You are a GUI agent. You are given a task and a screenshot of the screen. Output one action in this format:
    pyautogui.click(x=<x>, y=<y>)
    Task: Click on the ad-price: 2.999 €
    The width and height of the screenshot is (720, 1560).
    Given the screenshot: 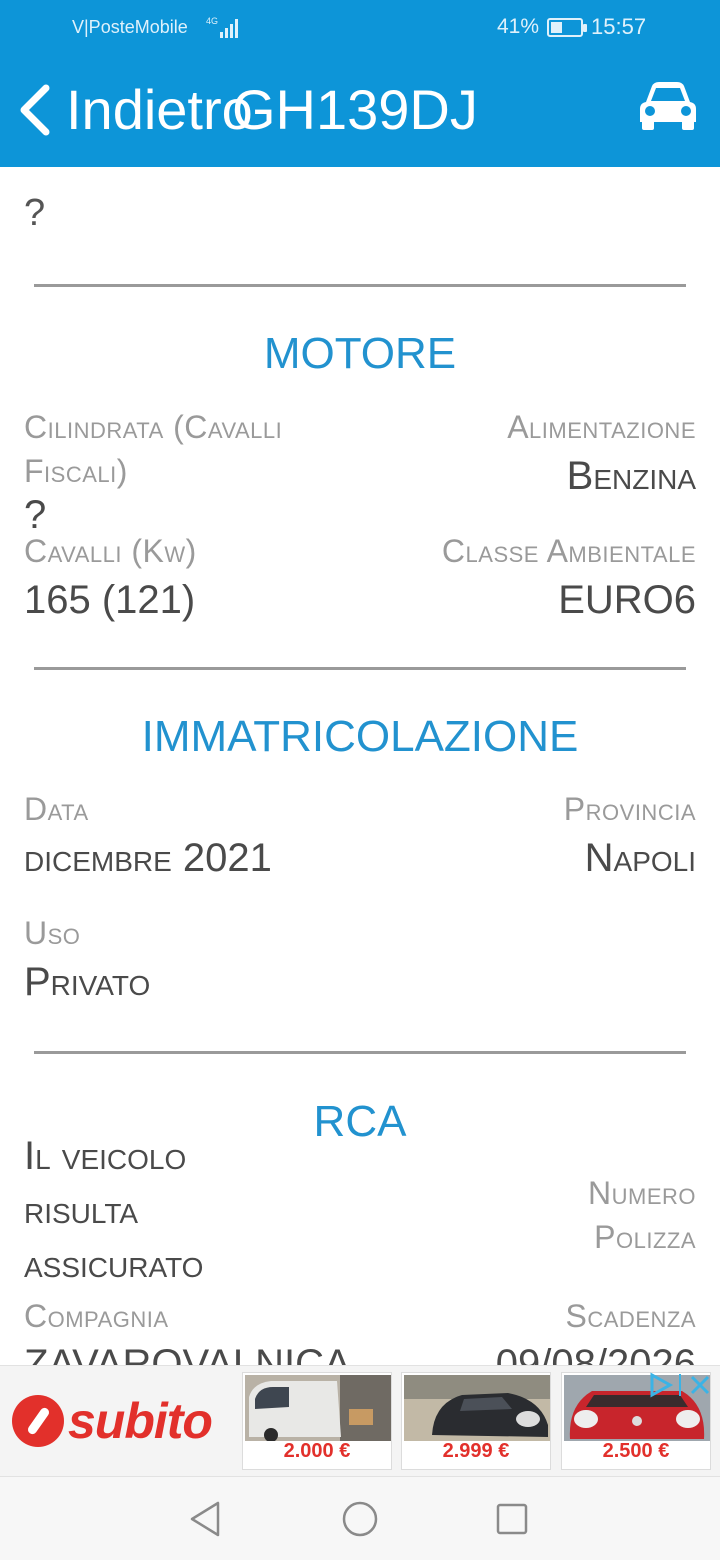 What is the action you would take?
    pyautogui.click(x=476, y=1451)
    